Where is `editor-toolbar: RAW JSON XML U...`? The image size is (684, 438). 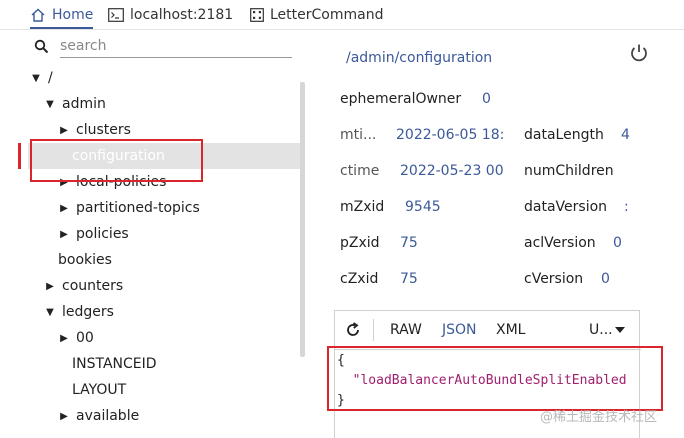 editor-toolbar: RAW JSON XML U... is located at coordinates (488, 330).